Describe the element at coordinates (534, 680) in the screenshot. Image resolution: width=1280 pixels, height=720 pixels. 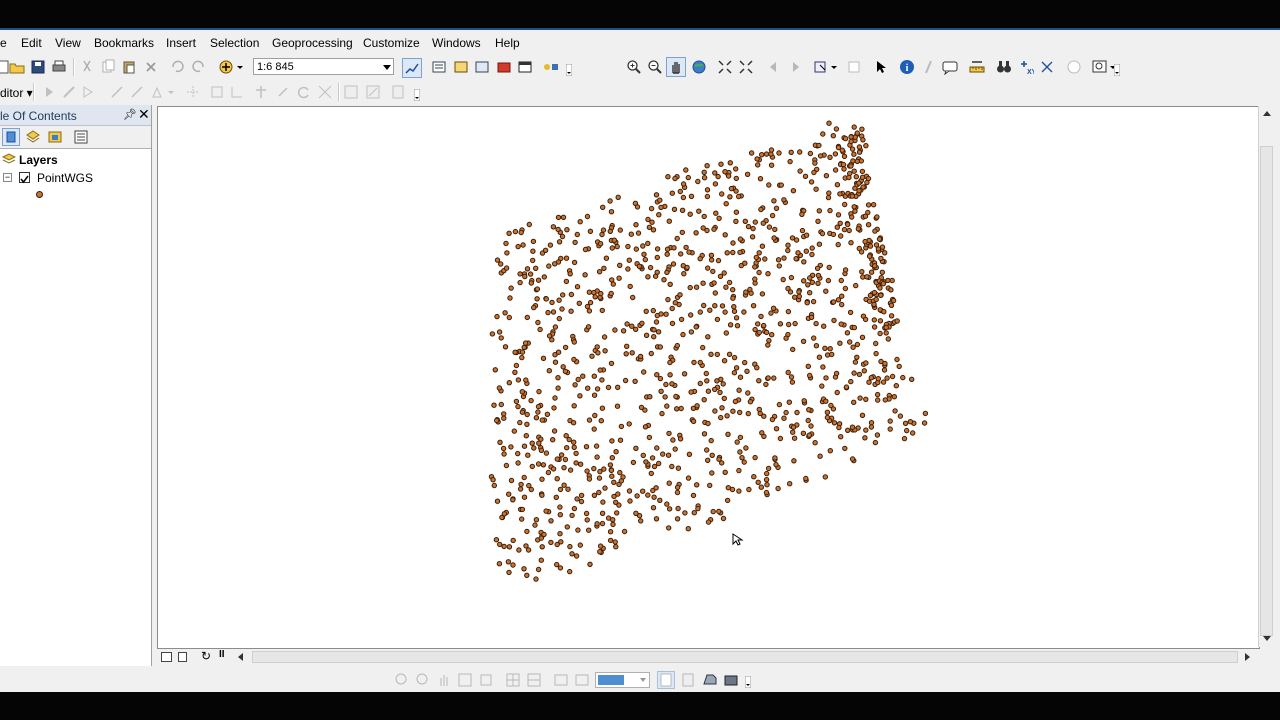
I see `fixed-zoom-out-layout-icon` at that location.